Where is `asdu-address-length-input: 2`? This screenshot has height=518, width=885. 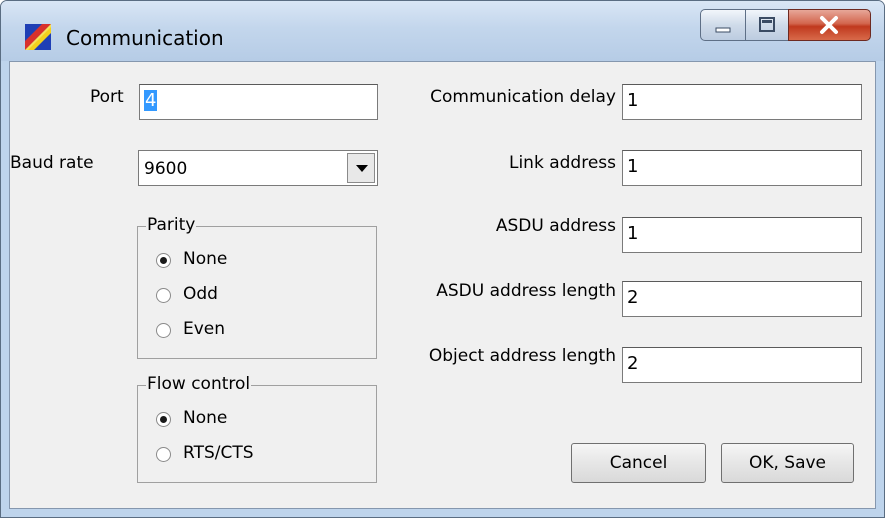
asdu-address-length-input: 2 is located at coordinates (742, 299).